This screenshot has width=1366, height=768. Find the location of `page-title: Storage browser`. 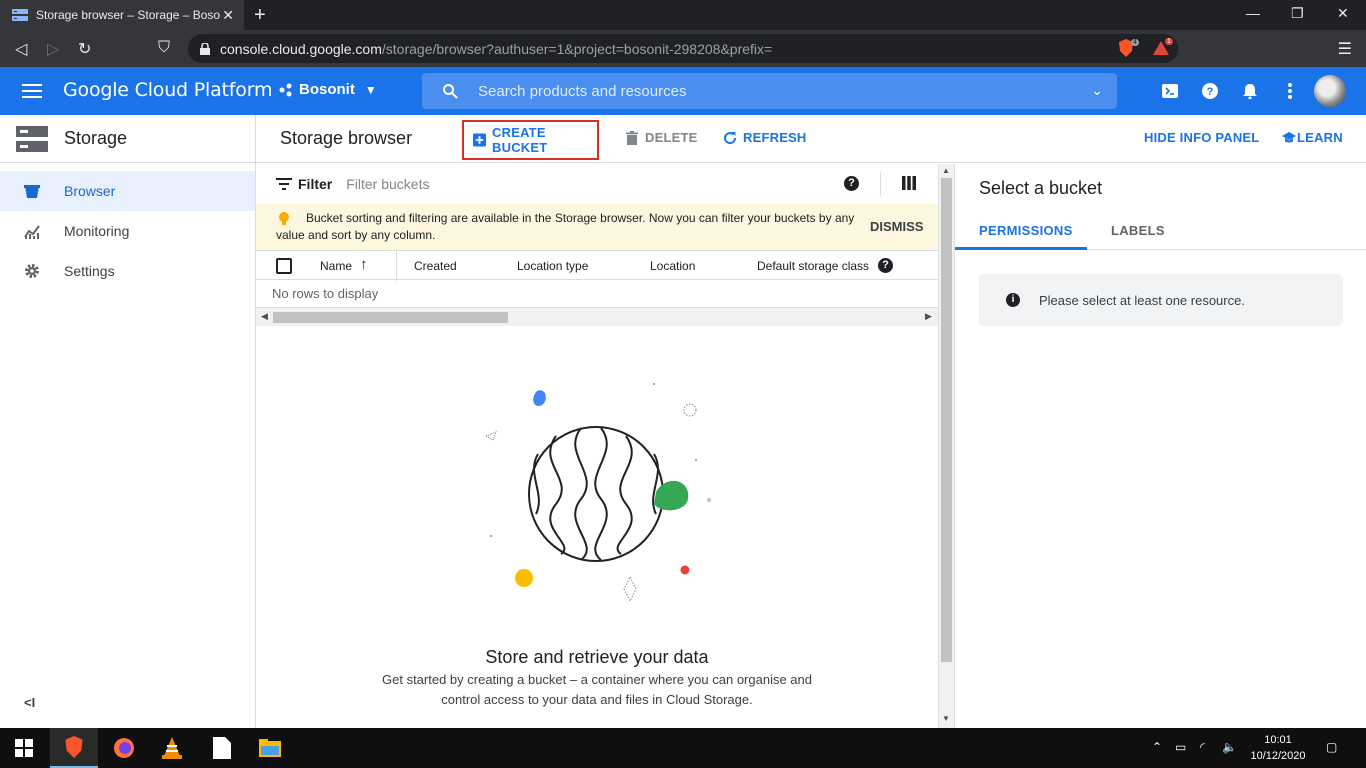

page-title: Storage browser is located at coordinates (346, 138).